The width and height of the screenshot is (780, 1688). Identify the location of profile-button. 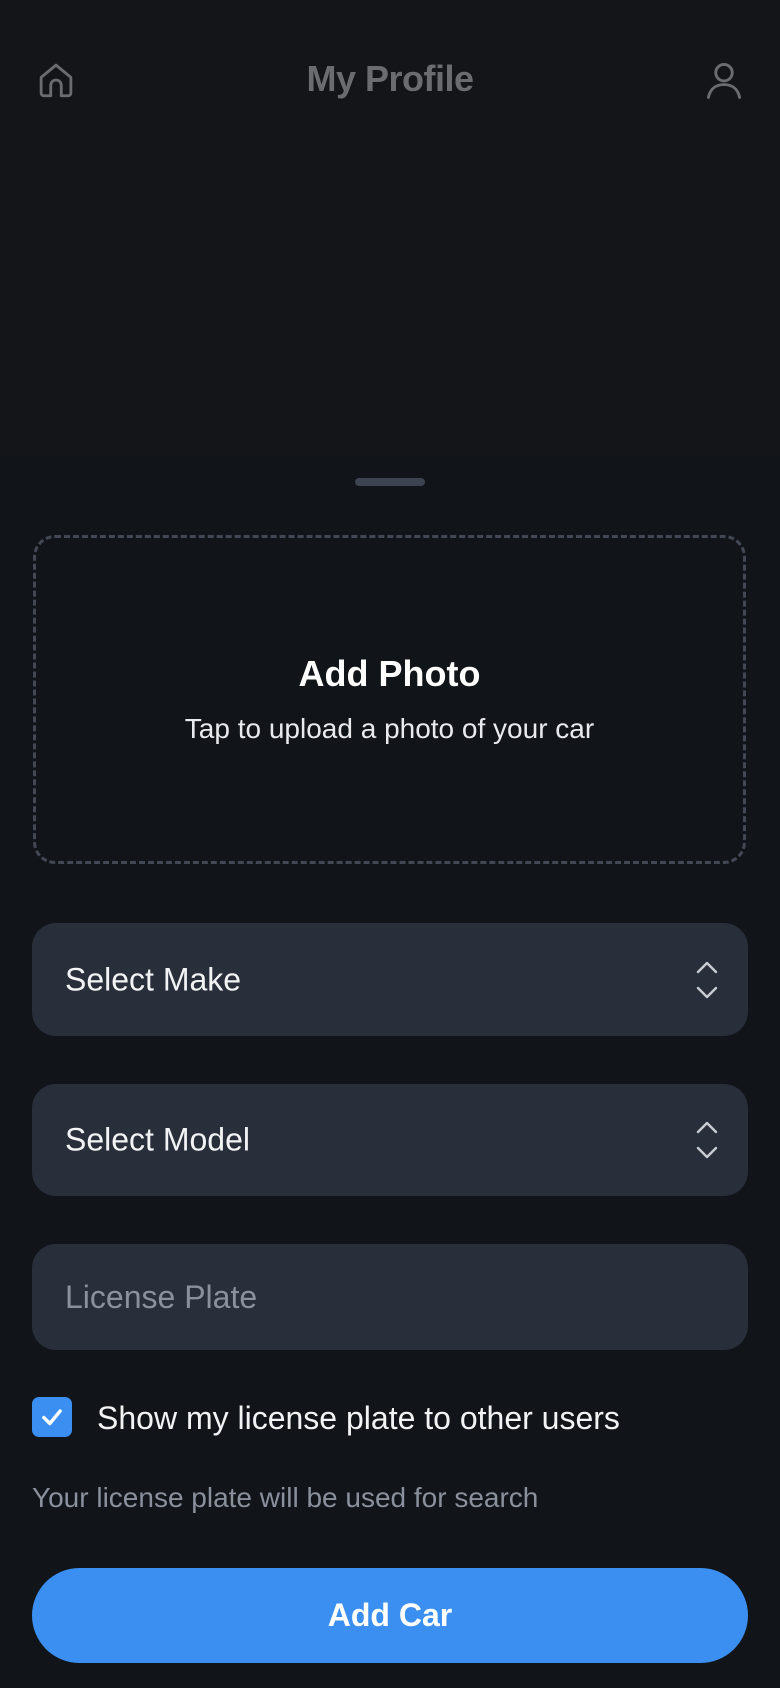
(724, 80).